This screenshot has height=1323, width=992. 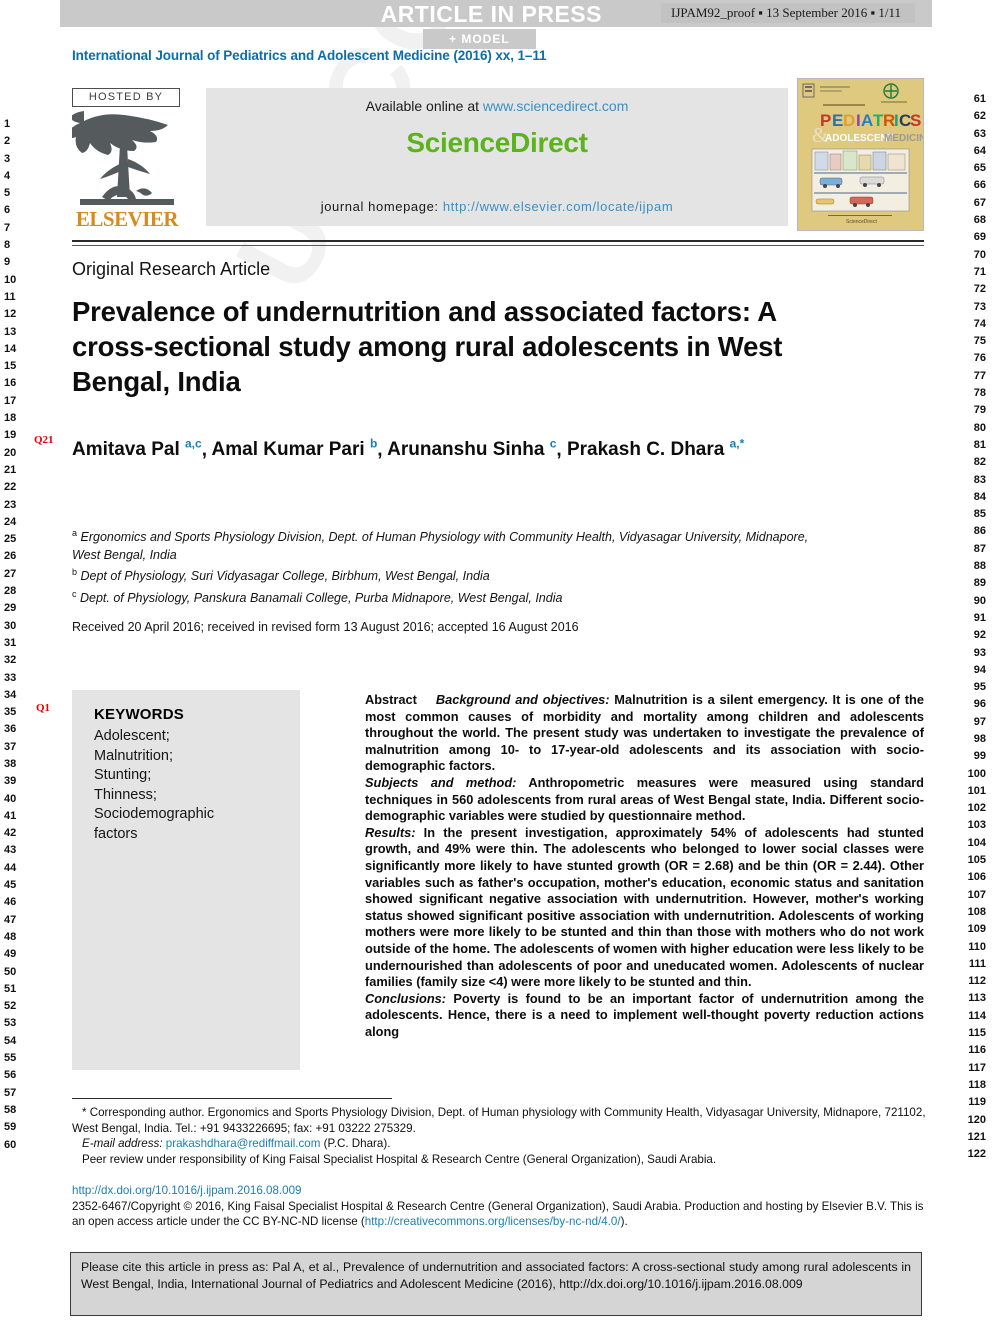 I want to click on line-number: 42, so click(x=10, y=833).